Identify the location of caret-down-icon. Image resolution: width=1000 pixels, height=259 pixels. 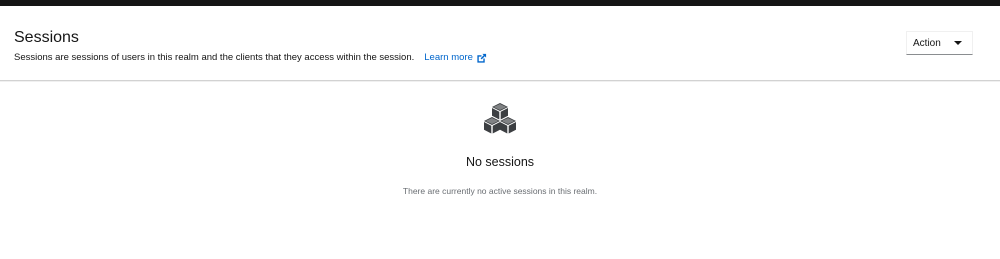
(958, 43).